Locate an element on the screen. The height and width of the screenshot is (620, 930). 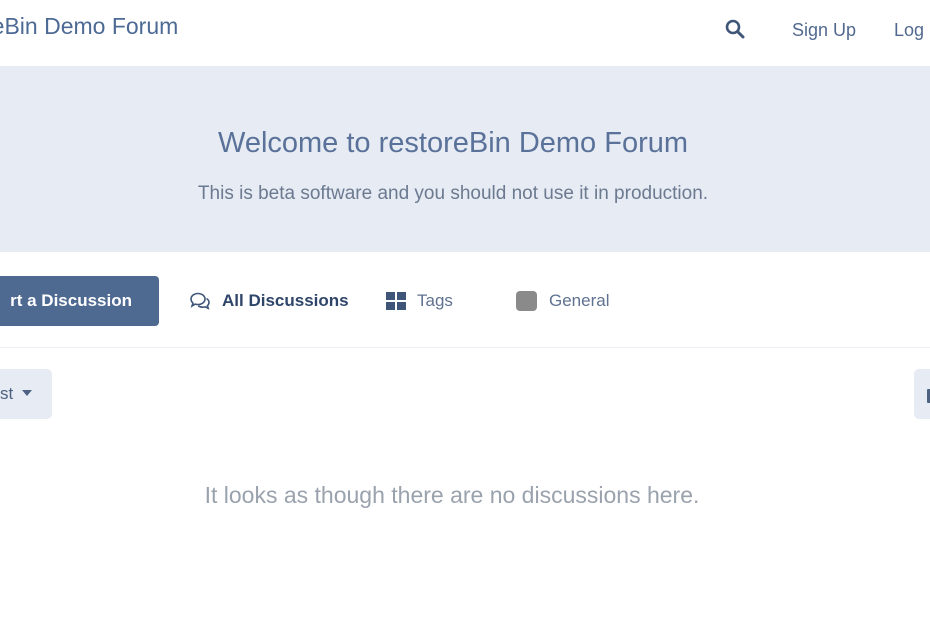
nav-tags: Tags is located at coordinates (419, 301).